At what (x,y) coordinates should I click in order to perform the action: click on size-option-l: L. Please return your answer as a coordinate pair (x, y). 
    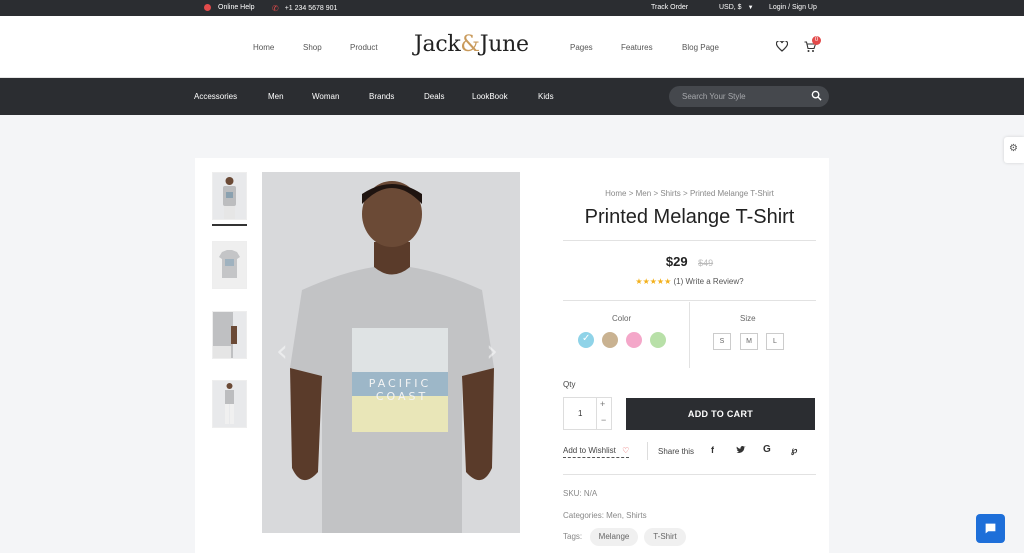
    Looking at the image, I should click on (775, 341).